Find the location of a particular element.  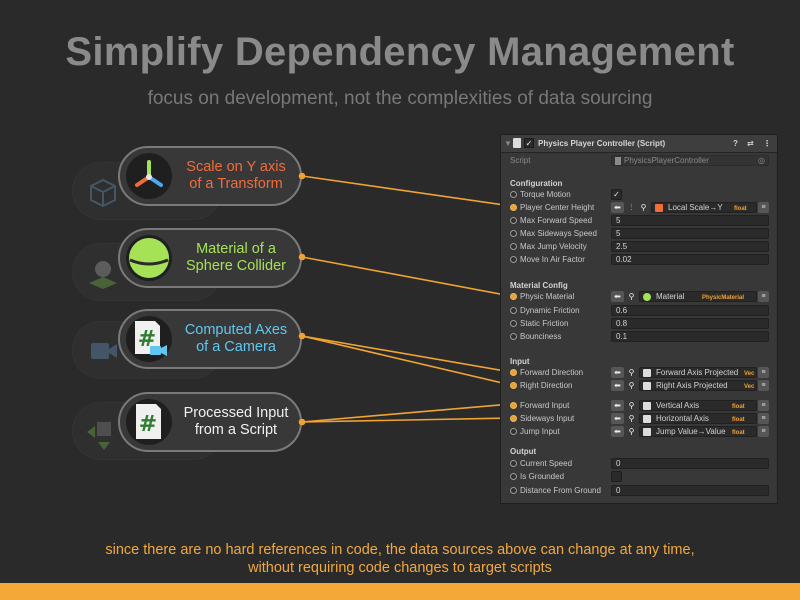

object-picker-icon: ◎ is located at coordinates (761, 161).